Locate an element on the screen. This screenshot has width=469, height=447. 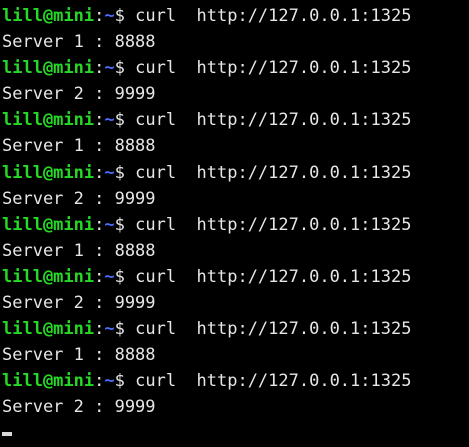
text-cursor is located at coordinates (7, 433).